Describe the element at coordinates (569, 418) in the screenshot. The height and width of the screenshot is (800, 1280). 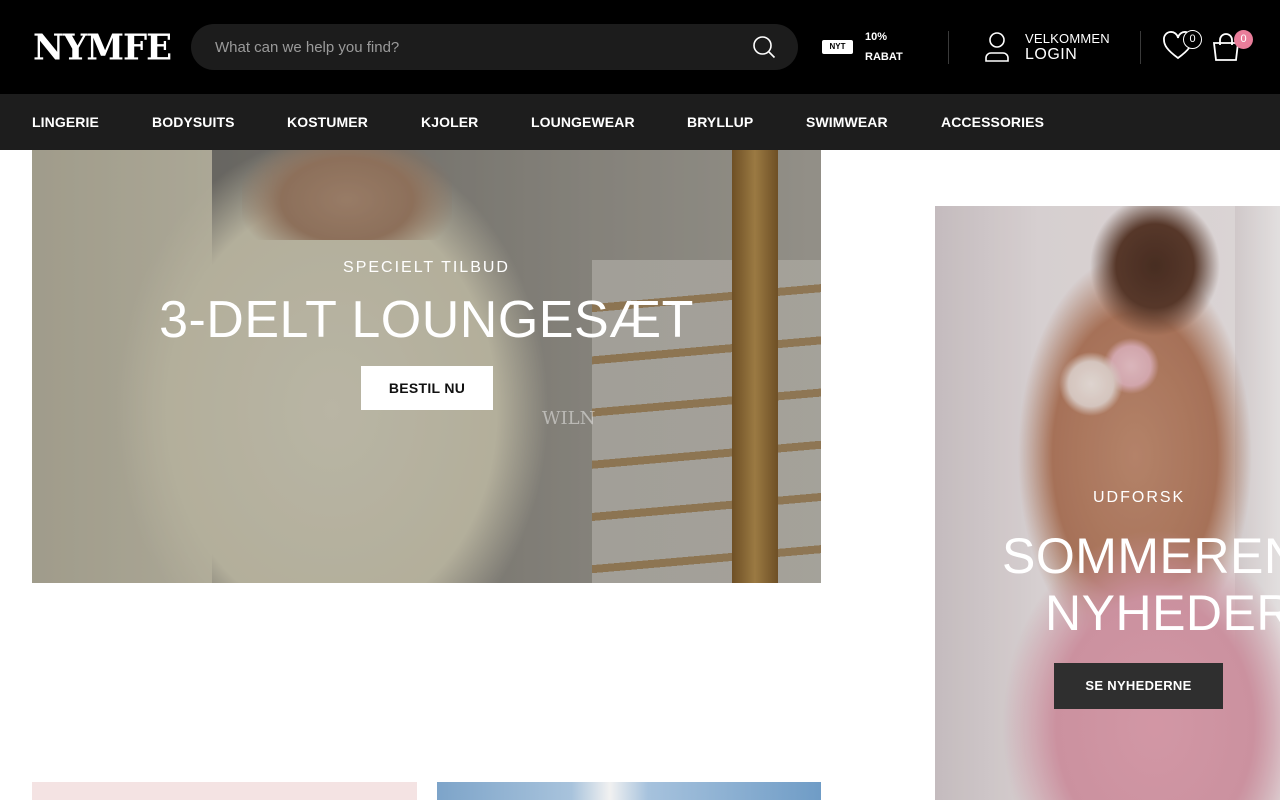
I see `photo-watermark: WILN` at that location.